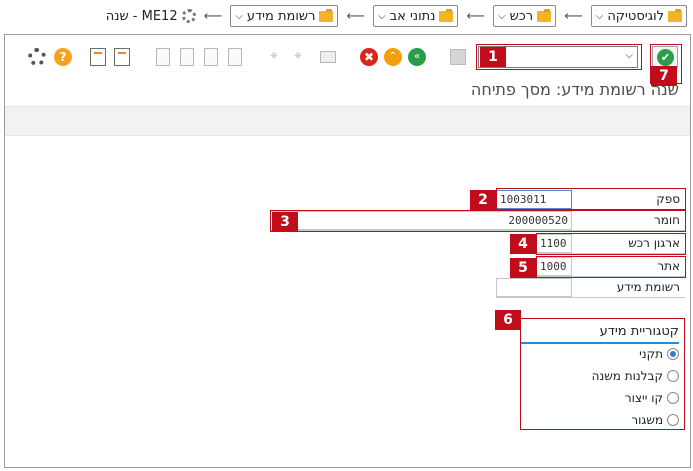 The height and width of the screenshot is (471, 693). What do you see at coordinates (347, 121) in the screenshot?
I see `application-toolbar` at bounding box center [347, 121].